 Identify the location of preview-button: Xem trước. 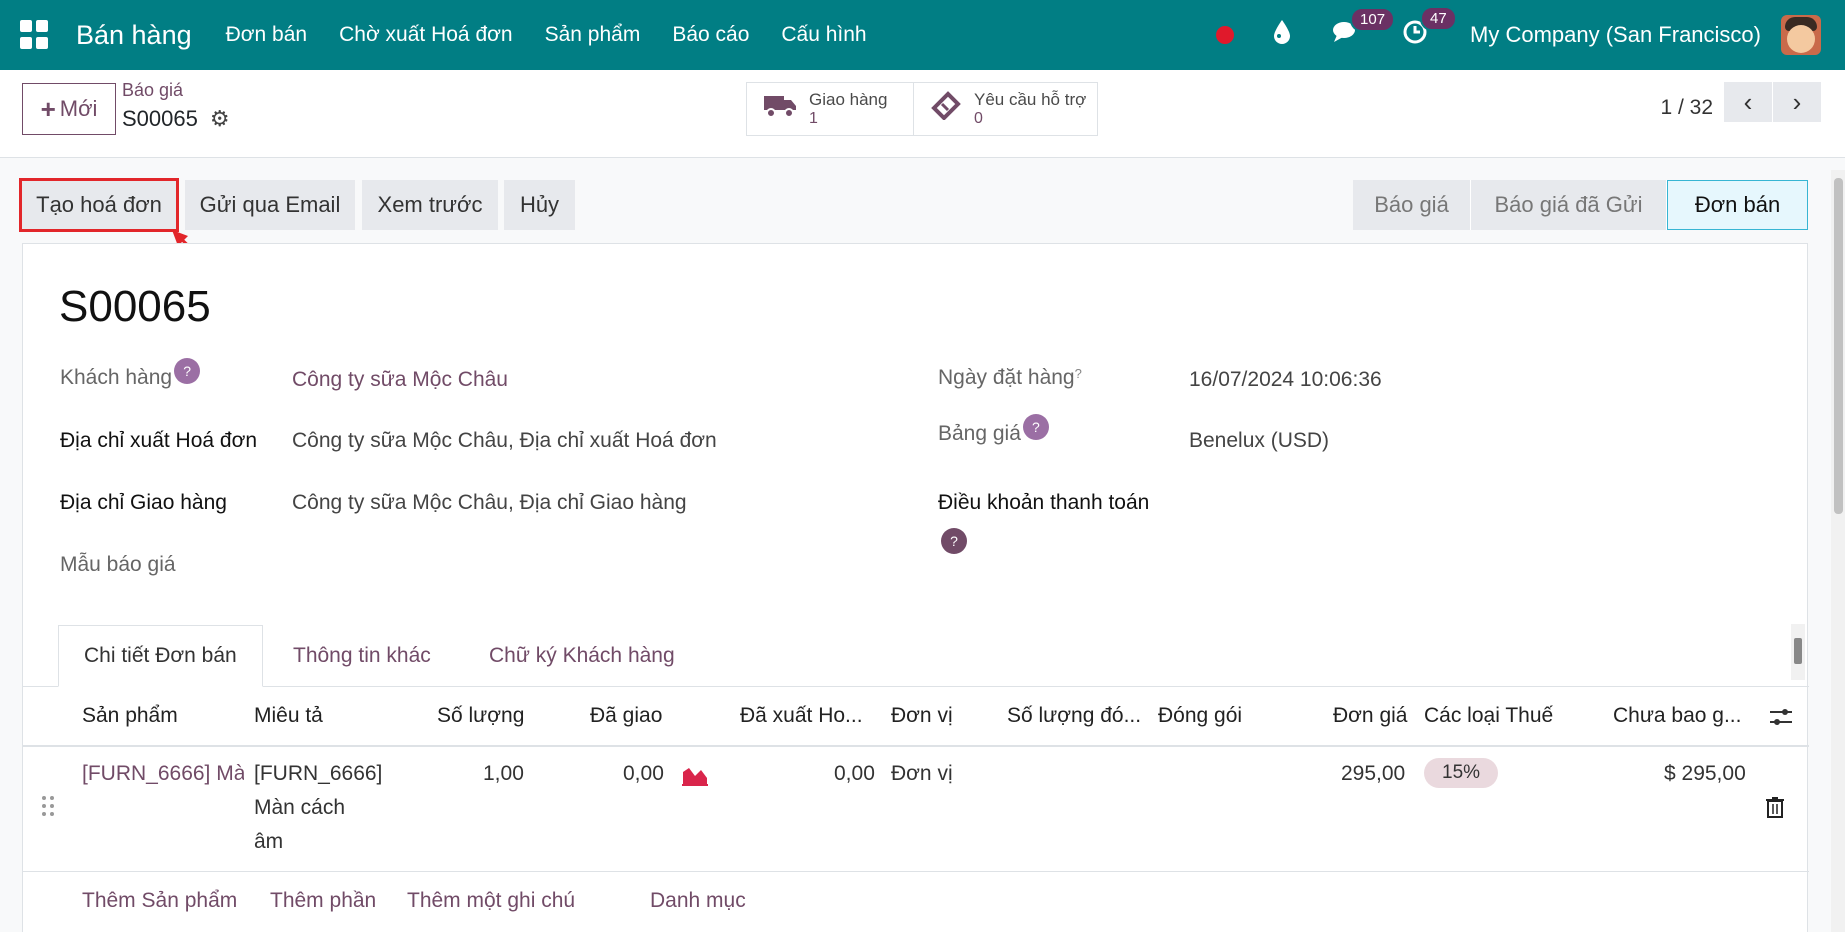
(430, 205).